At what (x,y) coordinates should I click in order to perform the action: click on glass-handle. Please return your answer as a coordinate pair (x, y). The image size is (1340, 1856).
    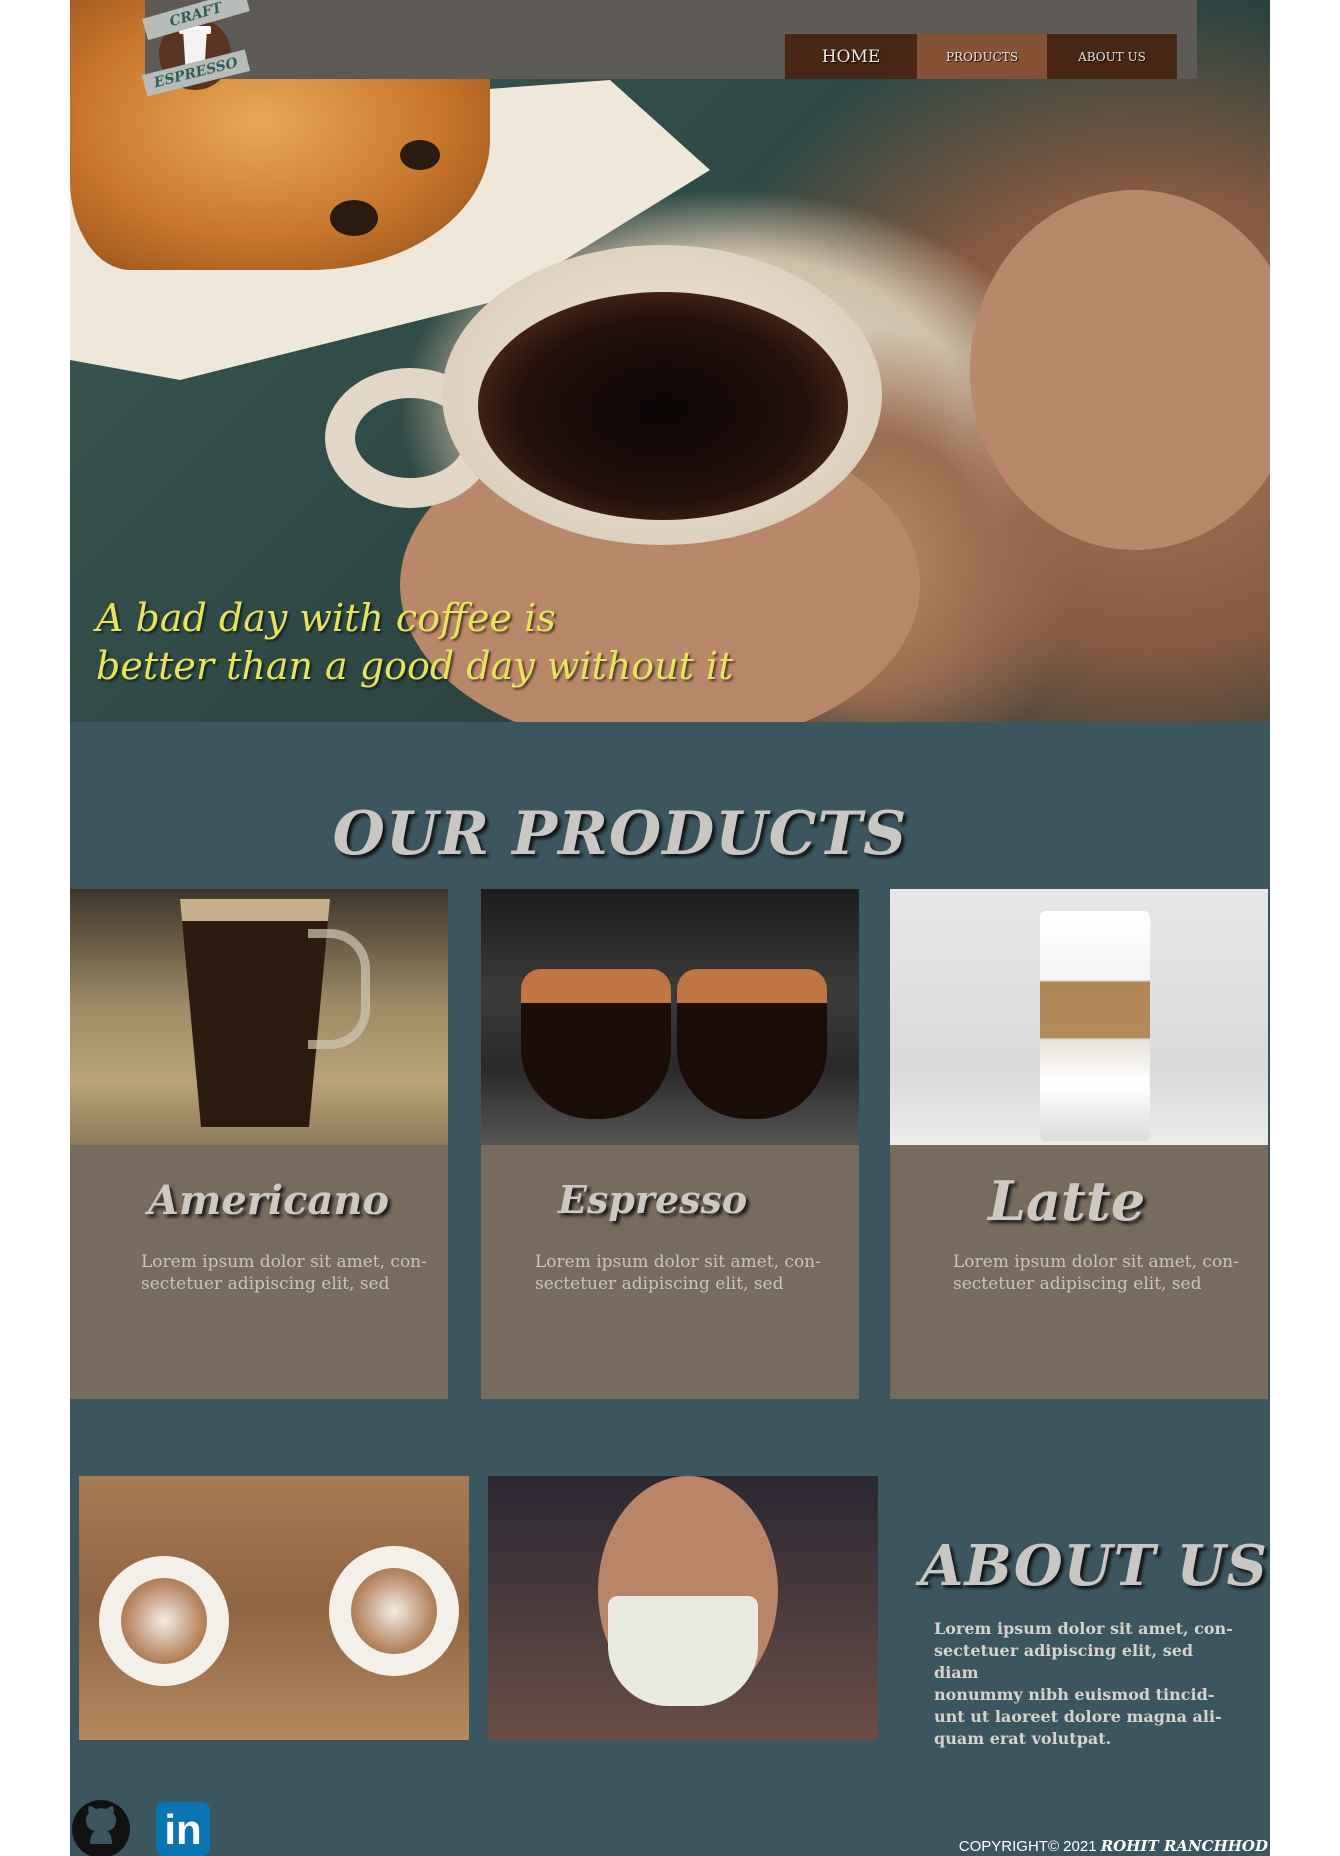
    Looking at the image, I should click on (339, 989).